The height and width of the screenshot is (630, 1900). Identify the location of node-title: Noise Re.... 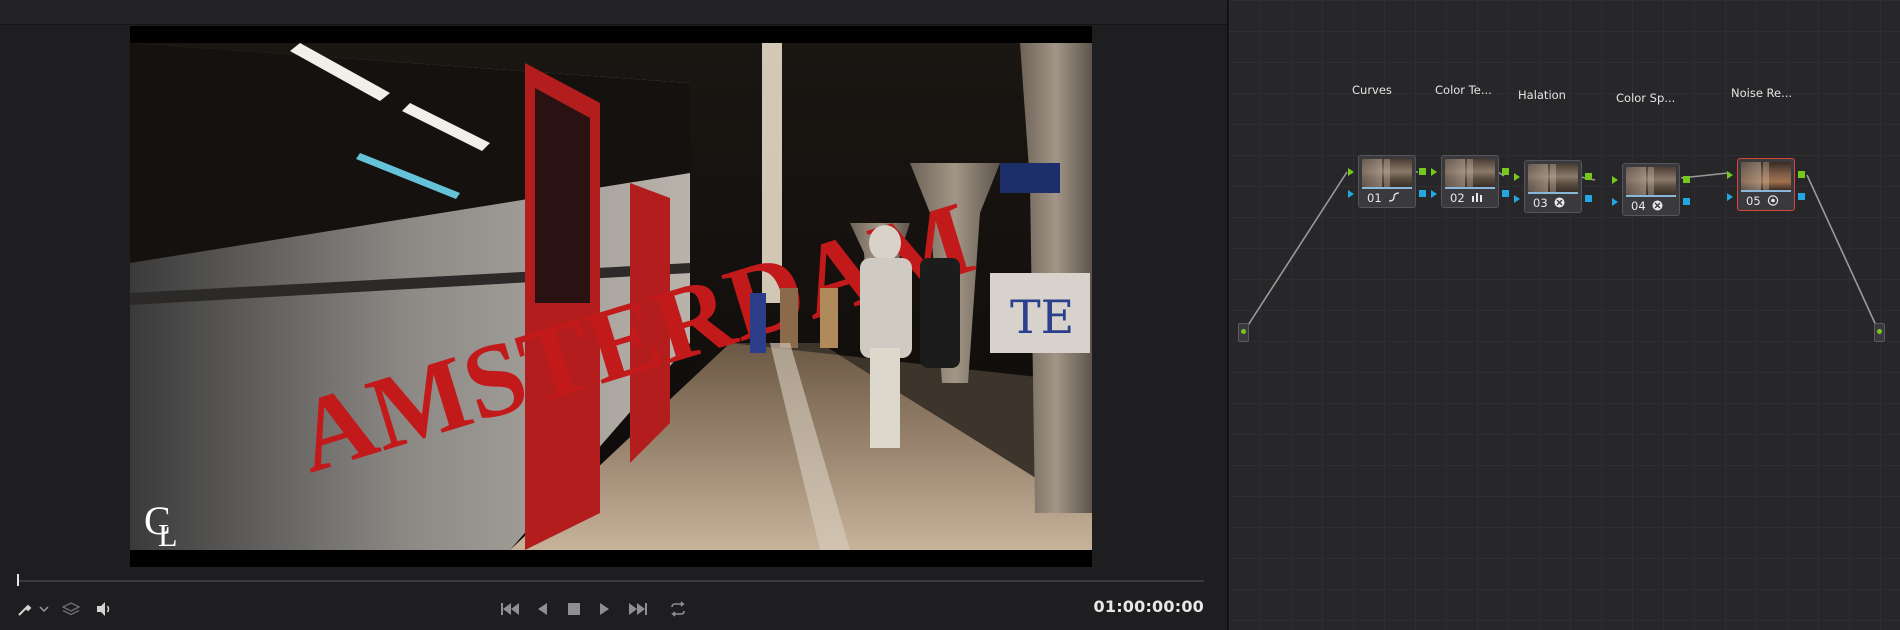
(1762, 93).